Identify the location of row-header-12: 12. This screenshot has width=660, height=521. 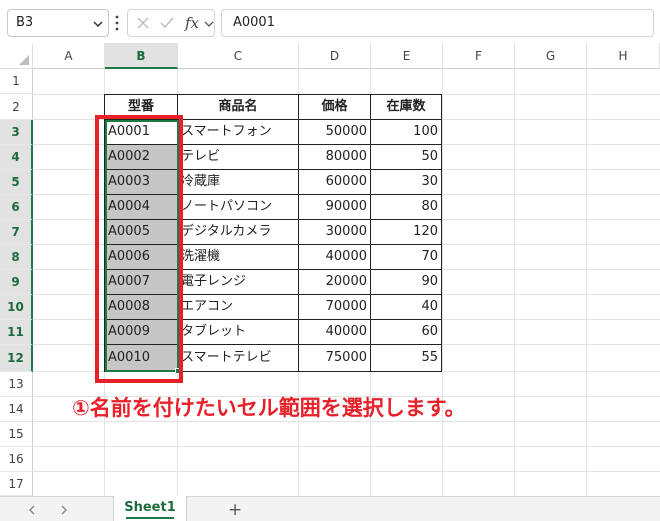
(16, 358).